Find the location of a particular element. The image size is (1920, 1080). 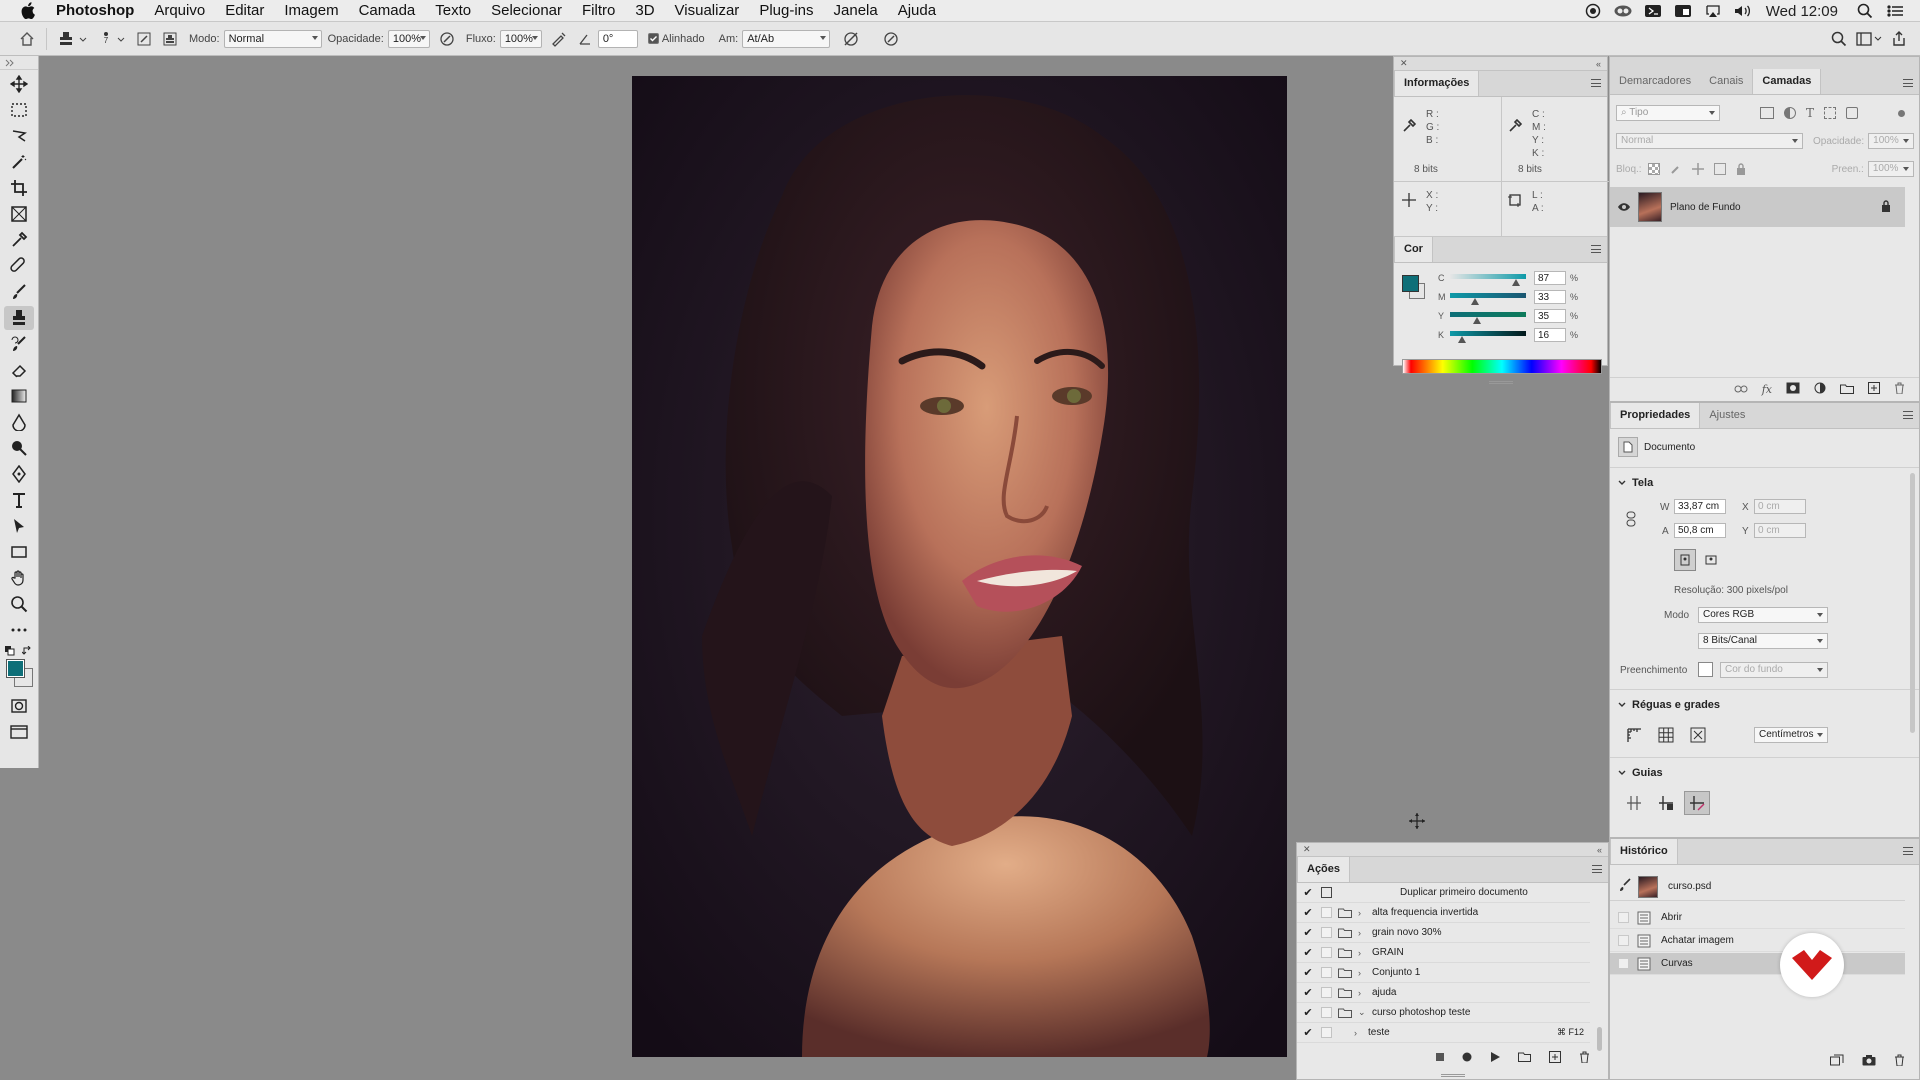

tab-demarcadores: Demarcadores is located at coordinates (1655, 81).